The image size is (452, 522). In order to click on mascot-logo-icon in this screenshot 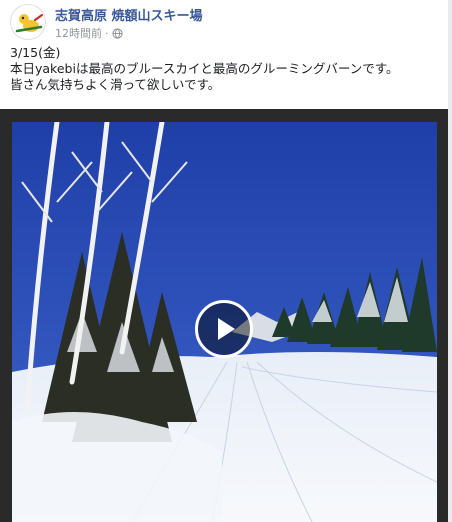, I will do `click(28, 22)`.